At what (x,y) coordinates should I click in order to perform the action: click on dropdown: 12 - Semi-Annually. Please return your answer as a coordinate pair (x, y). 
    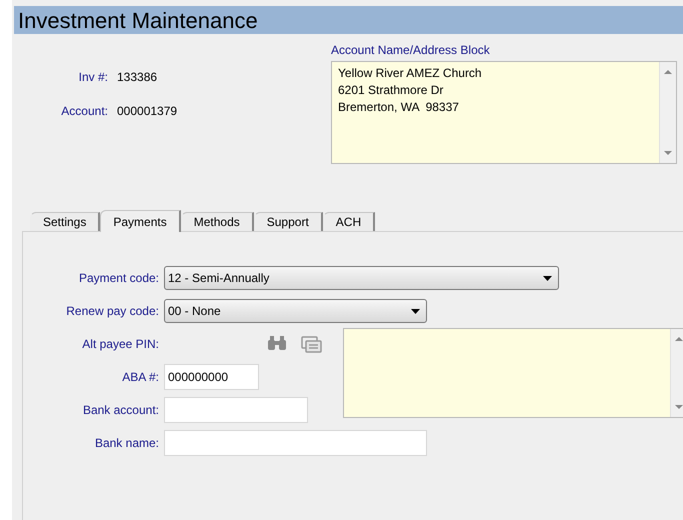
    Looking at the image, I should click on (361, 278).